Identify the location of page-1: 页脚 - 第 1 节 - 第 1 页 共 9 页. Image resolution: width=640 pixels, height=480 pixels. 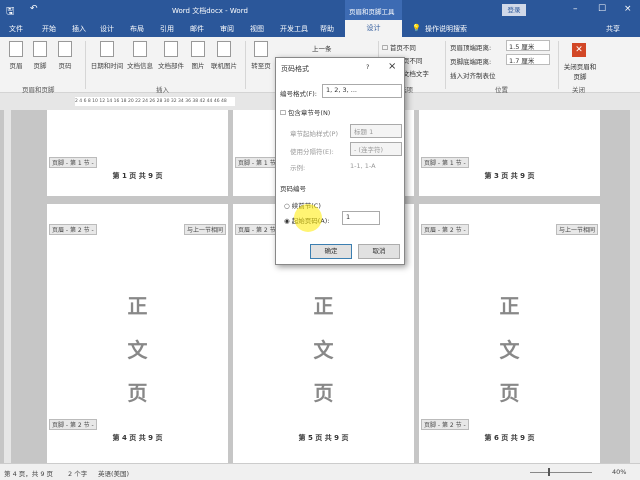
(137, 153).